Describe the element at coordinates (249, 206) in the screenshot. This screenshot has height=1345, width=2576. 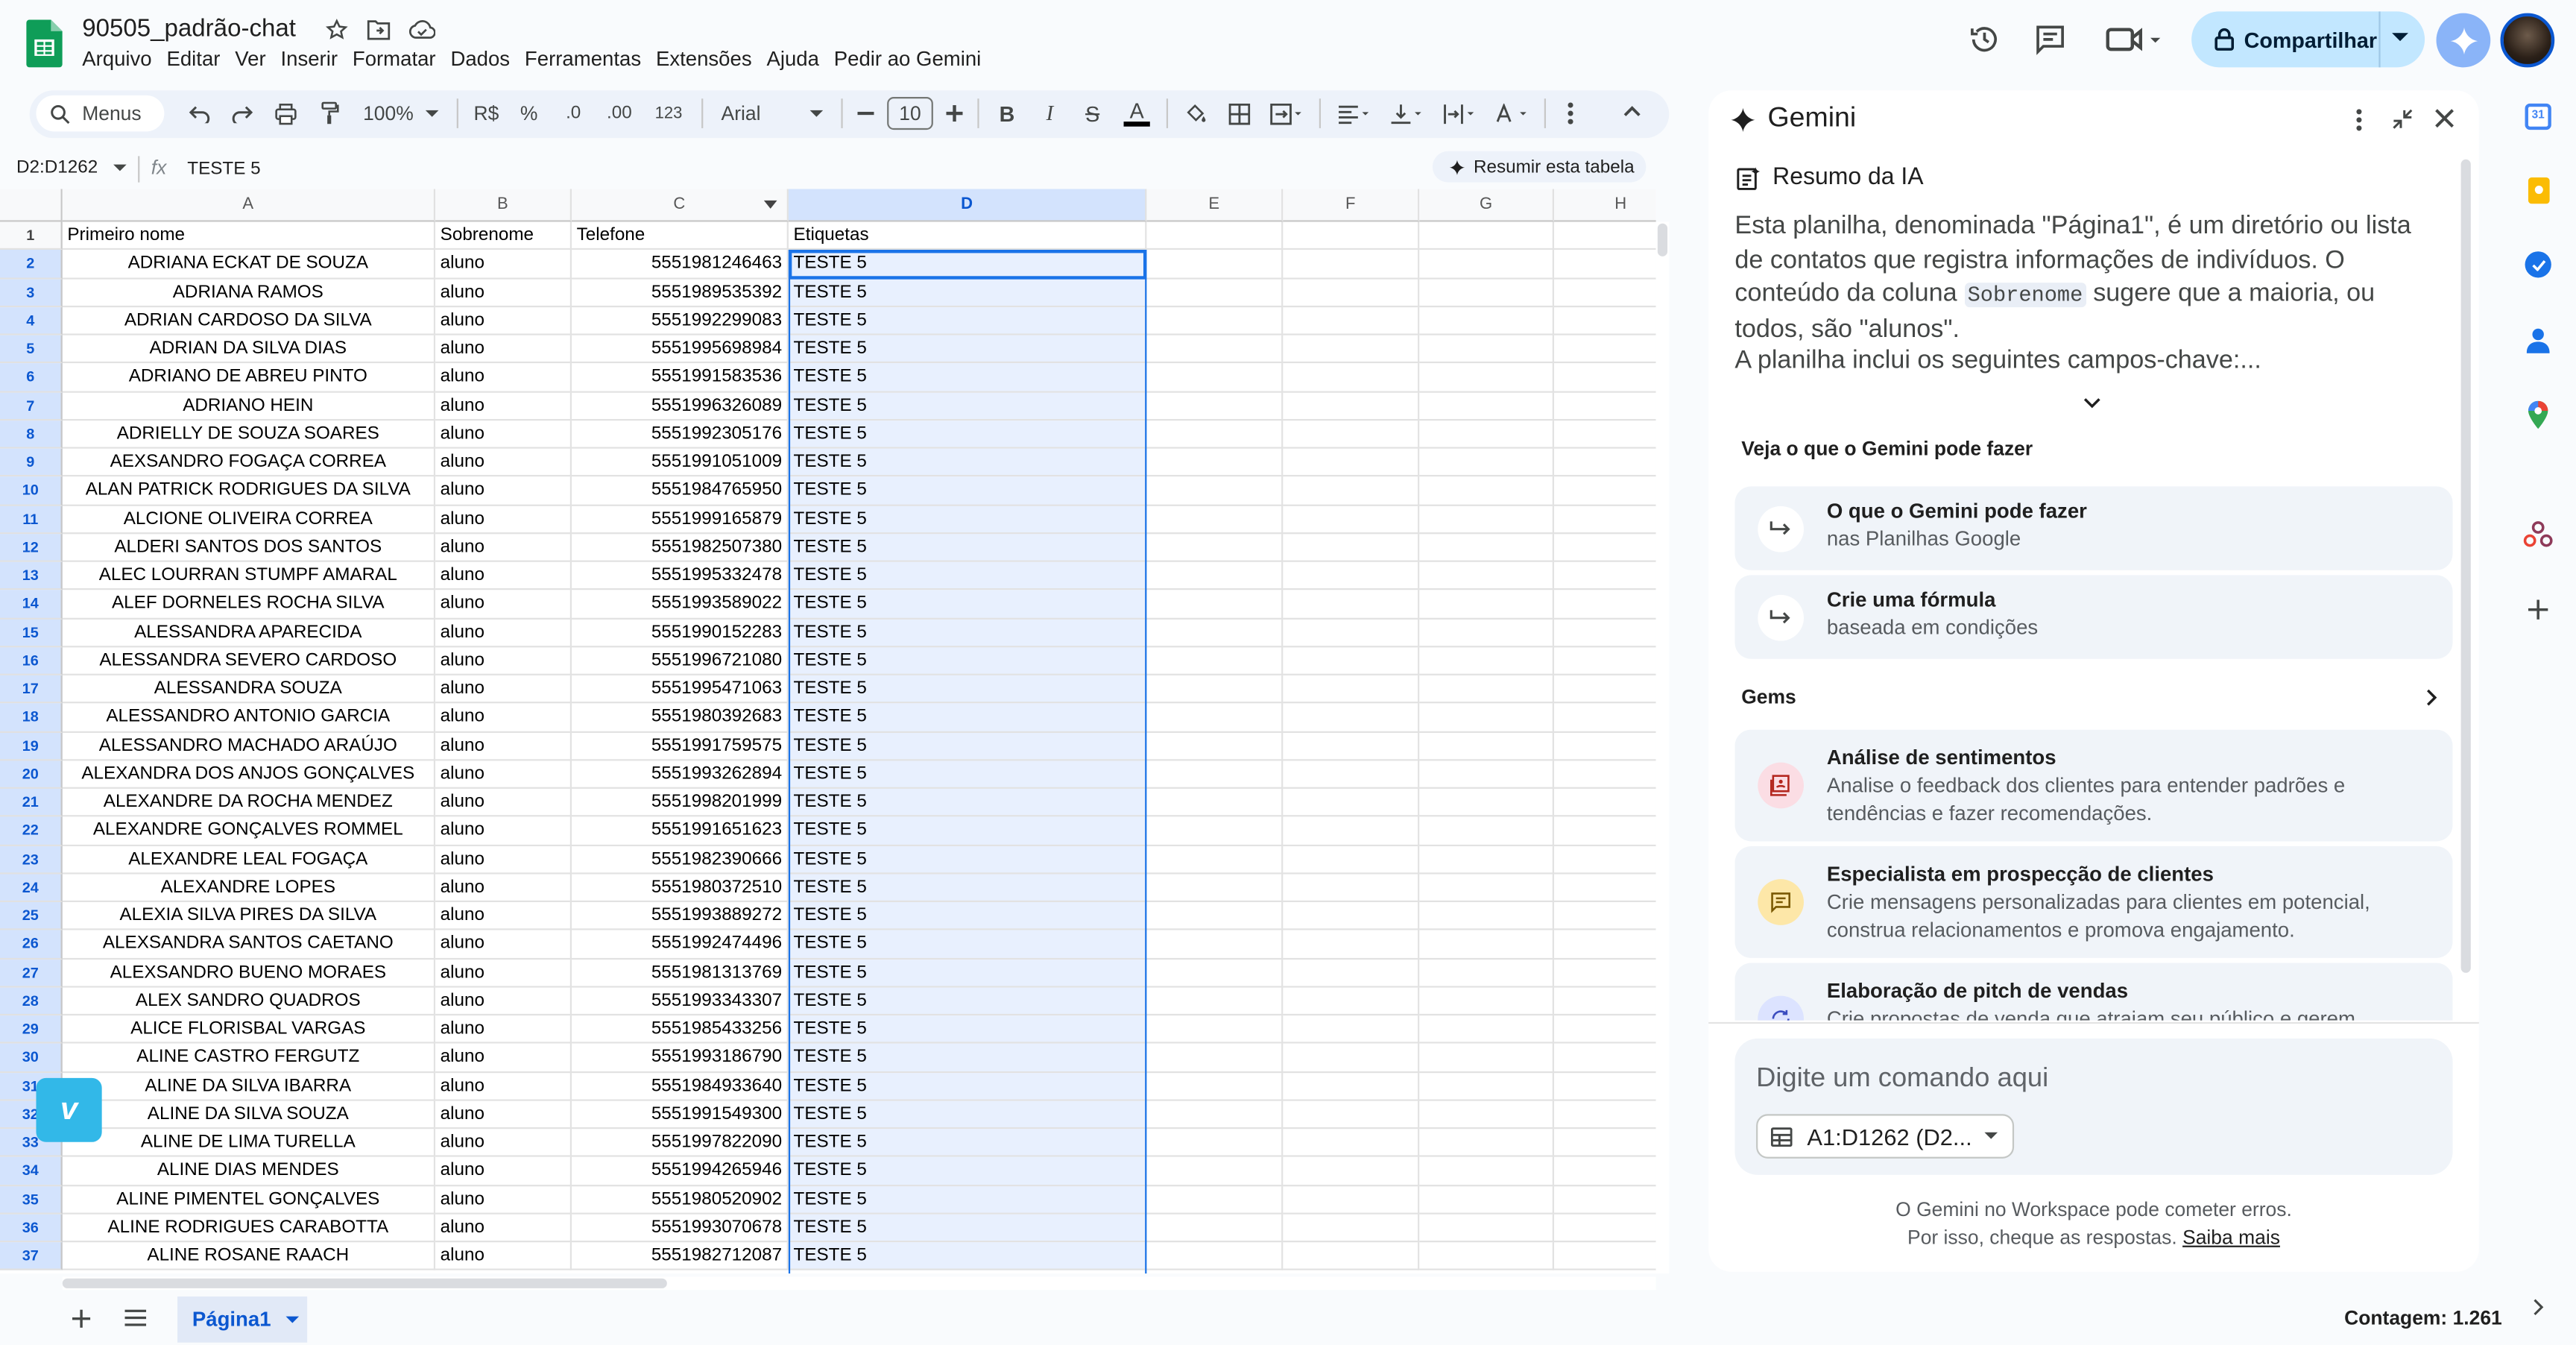
I see `column-header-a: A` at that location.